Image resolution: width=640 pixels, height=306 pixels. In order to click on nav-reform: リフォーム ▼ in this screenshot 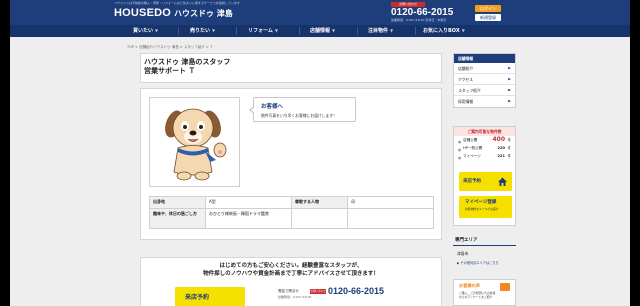, I will do `click(263, 31)`.